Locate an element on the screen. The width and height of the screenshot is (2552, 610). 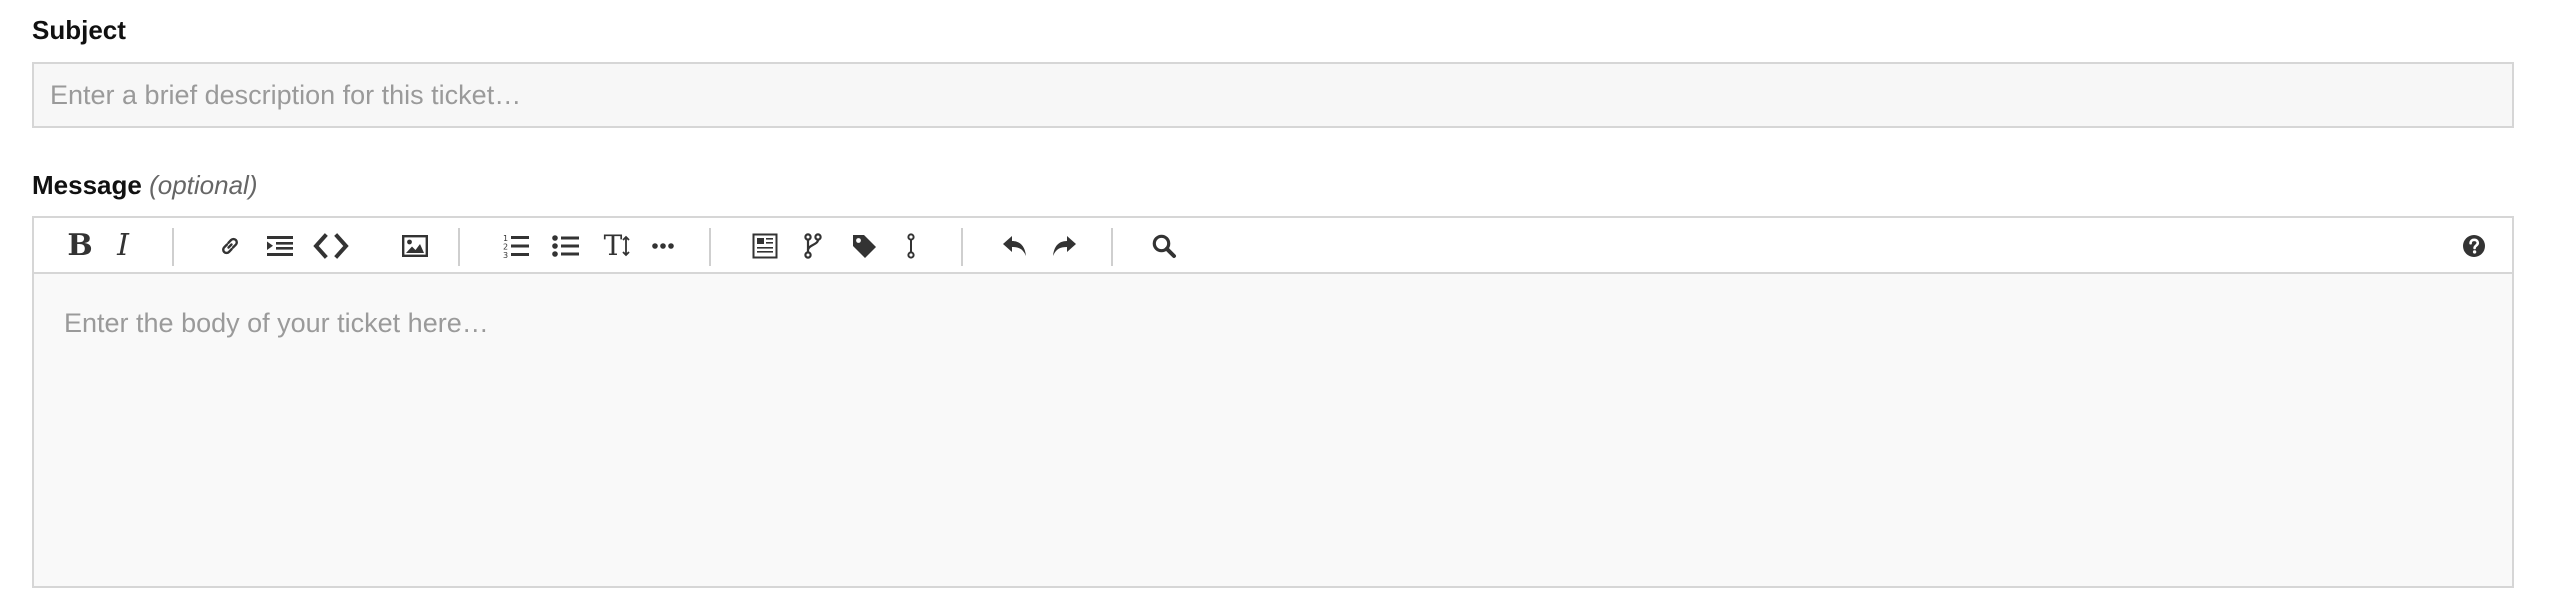
italic-icon: I is located at coordinates (123, 245).